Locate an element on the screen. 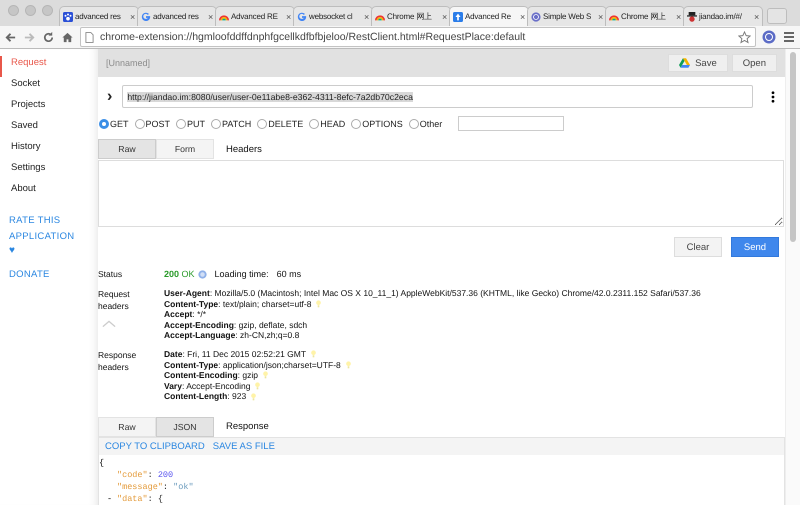  response-tab: JSON is located at coordinates (185, 426).